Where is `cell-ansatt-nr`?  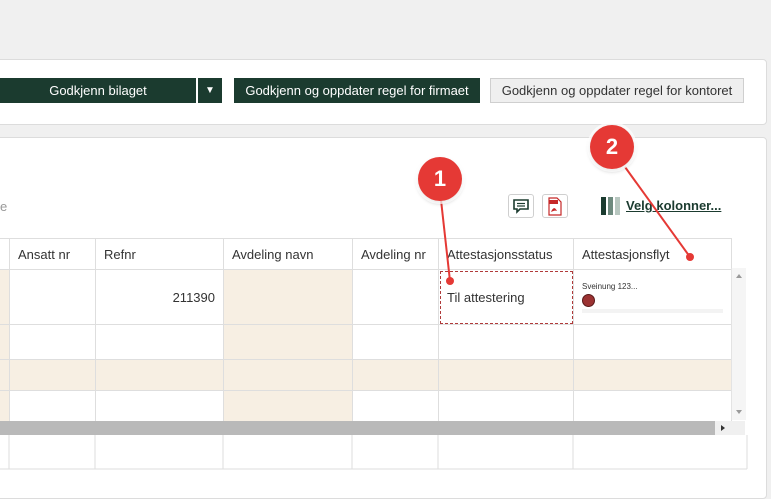
cell-ansatt-nr is located at coordinates (52, 297).